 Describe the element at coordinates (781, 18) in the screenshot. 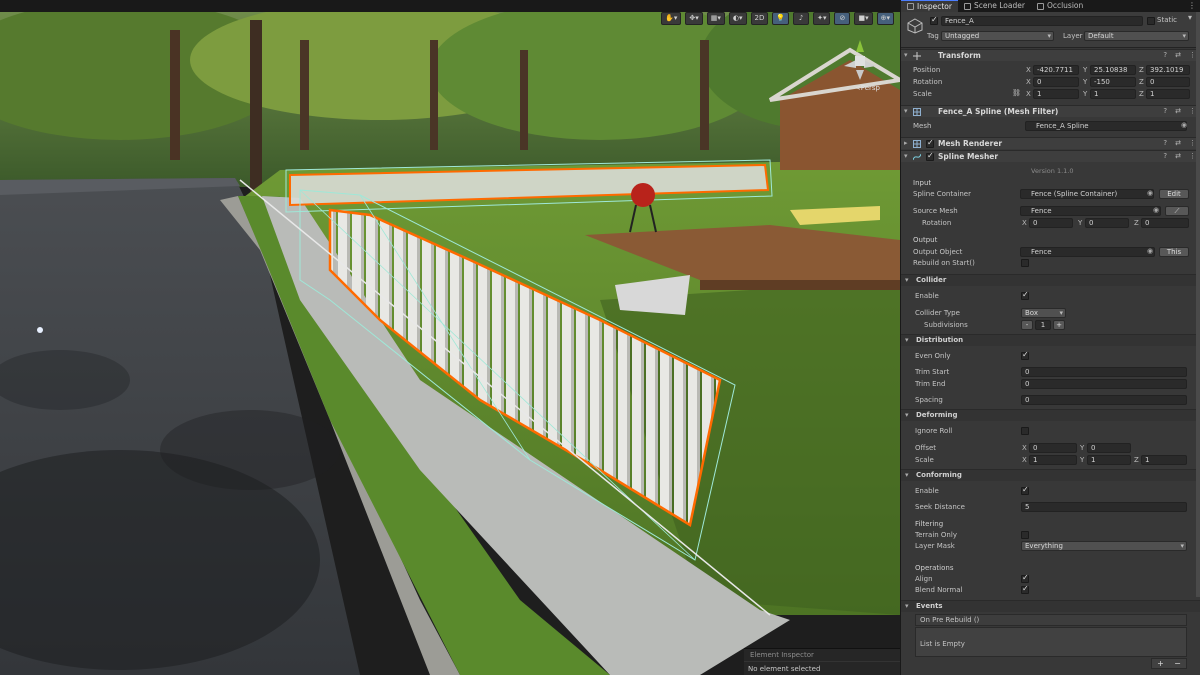

I see `lighting-icon: 💡` at that location.